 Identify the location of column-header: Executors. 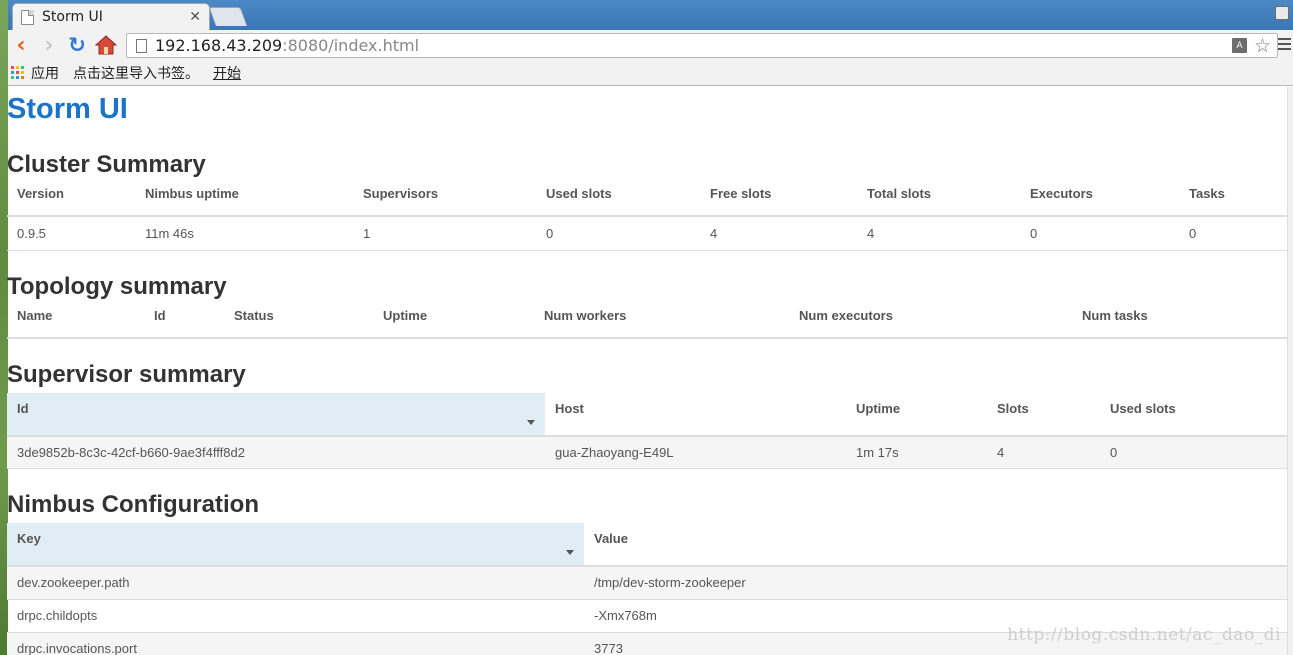
(1099, 201).